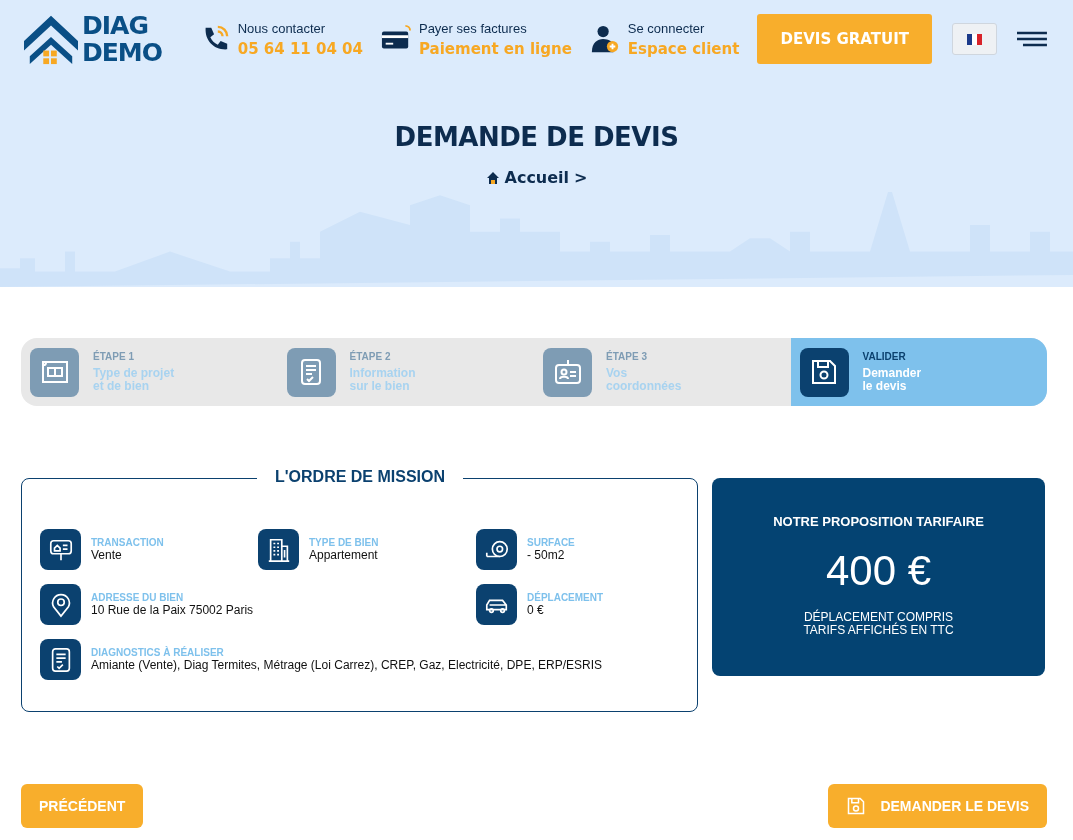 This screenshot has height=840, width=1073. I want to click on home-icon, so click(492, 177).